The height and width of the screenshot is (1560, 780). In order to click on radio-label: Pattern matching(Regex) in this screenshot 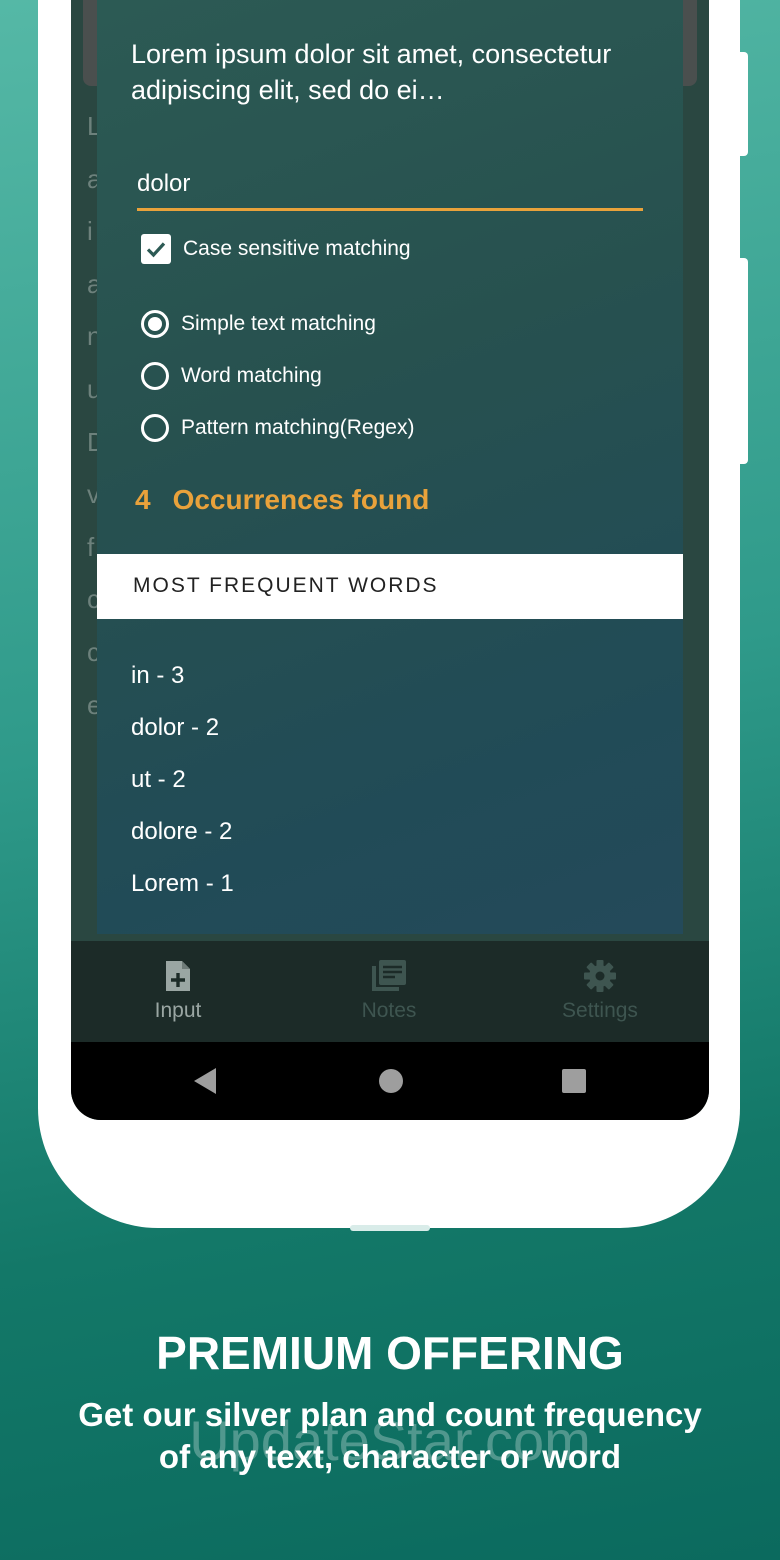, I will do `click(298, 427)`.